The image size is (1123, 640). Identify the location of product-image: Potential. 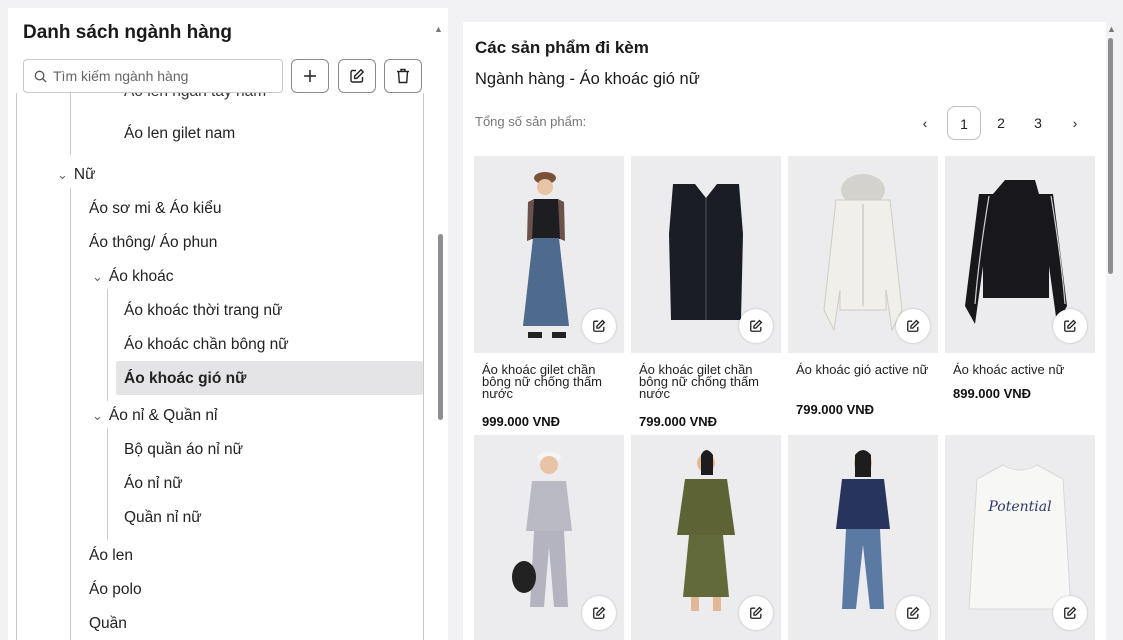
(1020, 537).